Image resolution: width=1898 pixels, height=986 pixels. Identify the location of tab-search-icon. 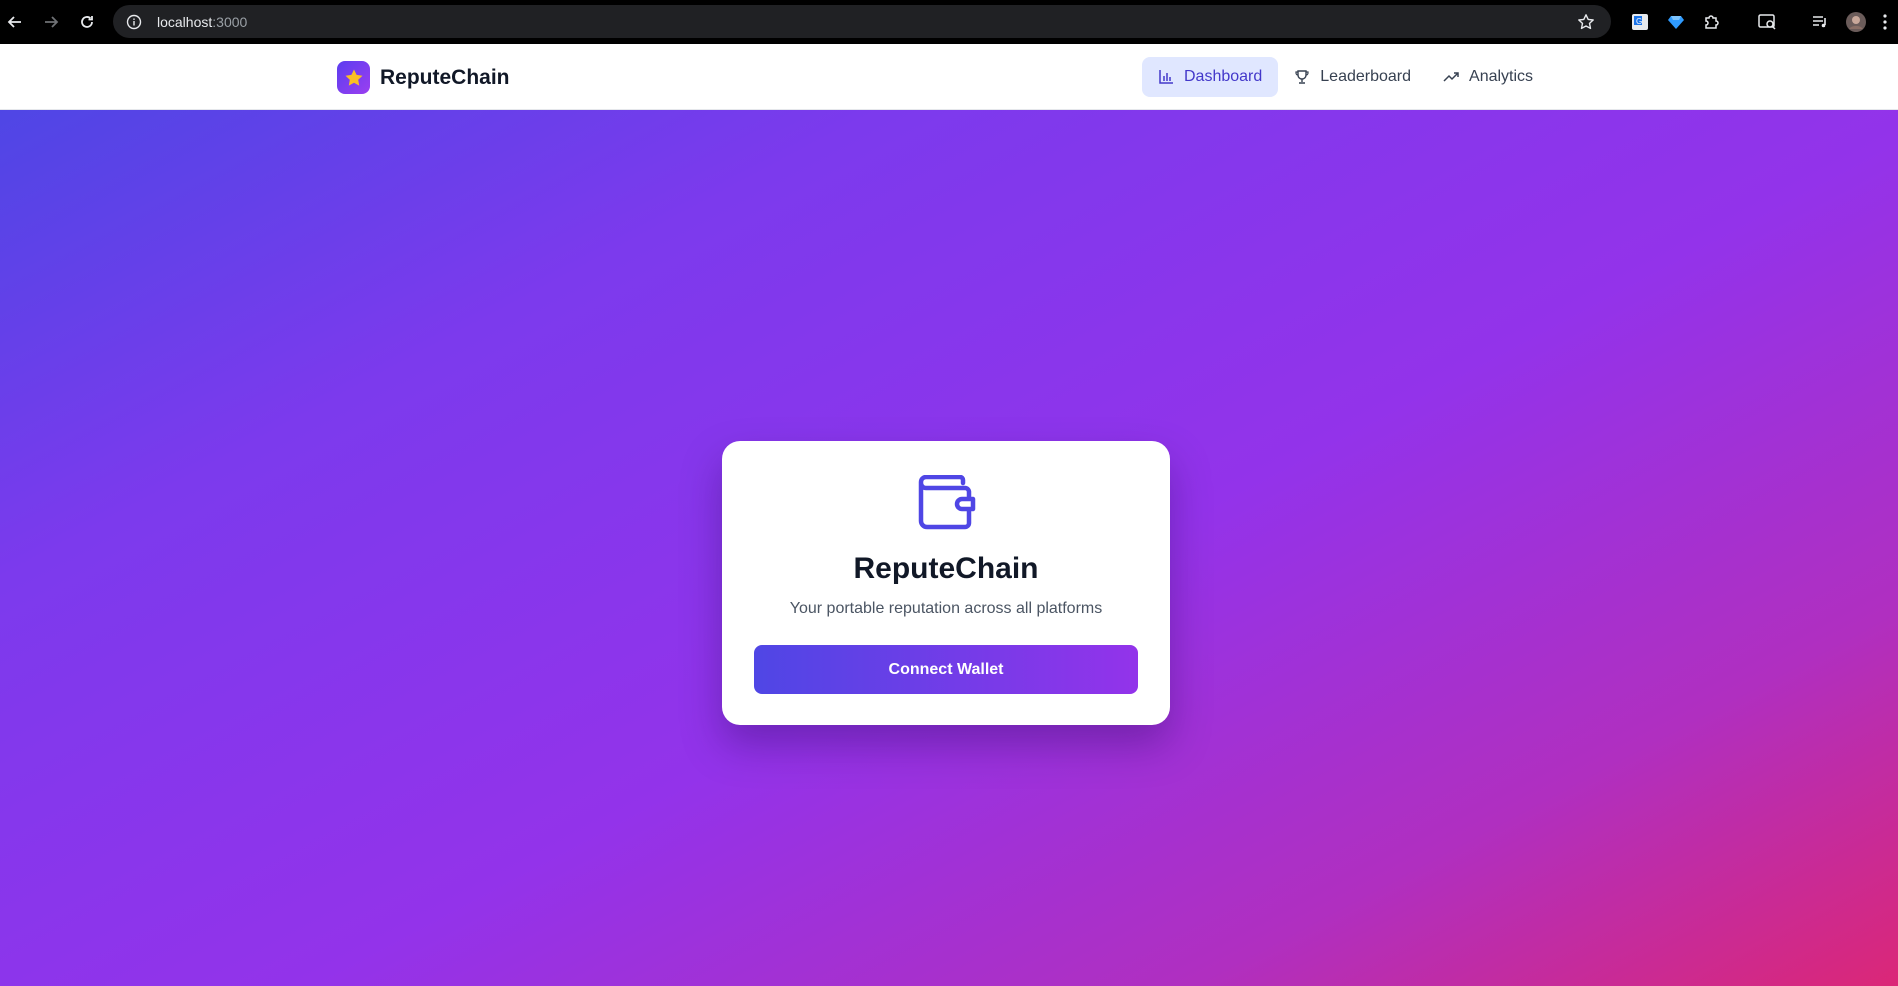
(1768, 22).